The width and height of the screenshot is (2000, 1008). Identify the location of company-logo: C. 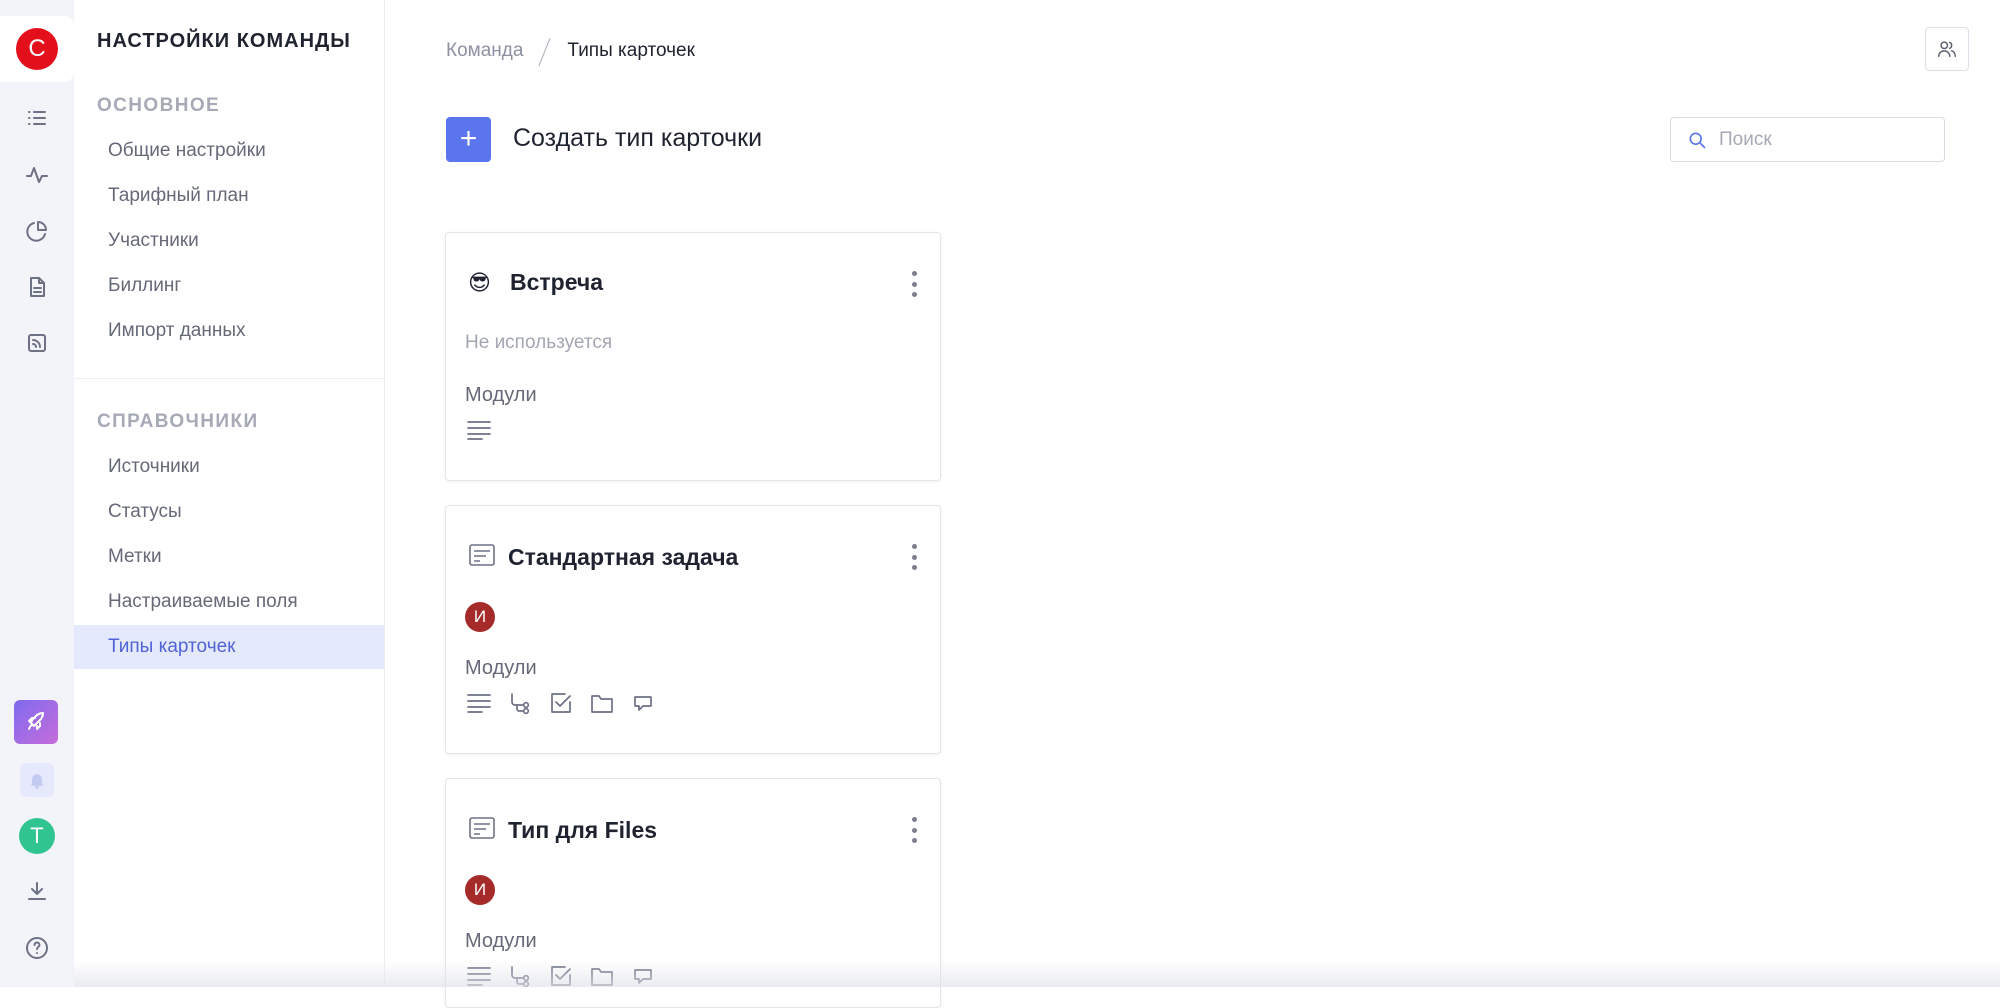
(37, 49).